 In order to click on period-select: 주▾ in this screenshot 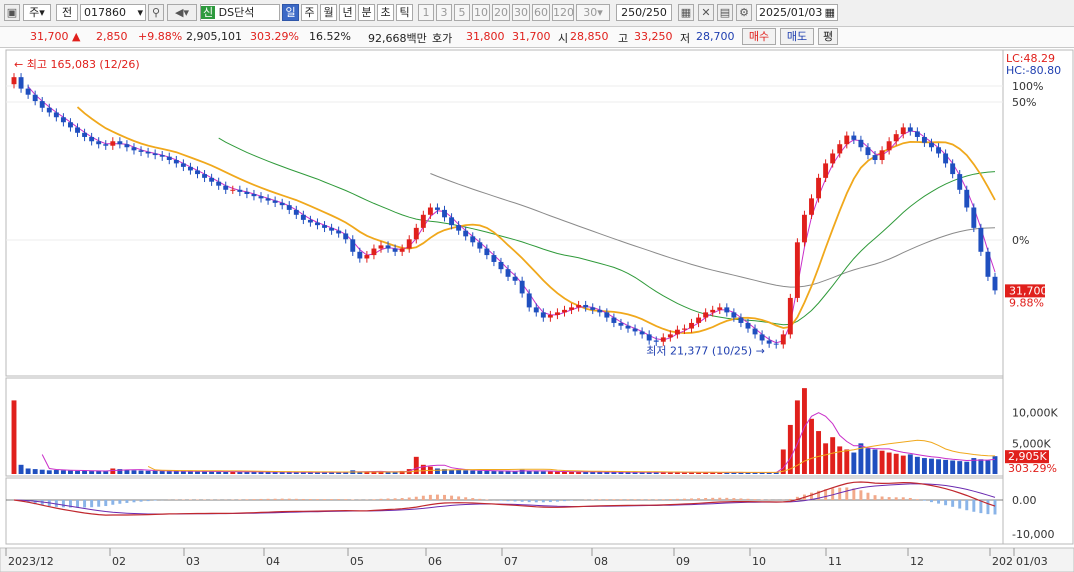, I will do `click(37, 12)`.